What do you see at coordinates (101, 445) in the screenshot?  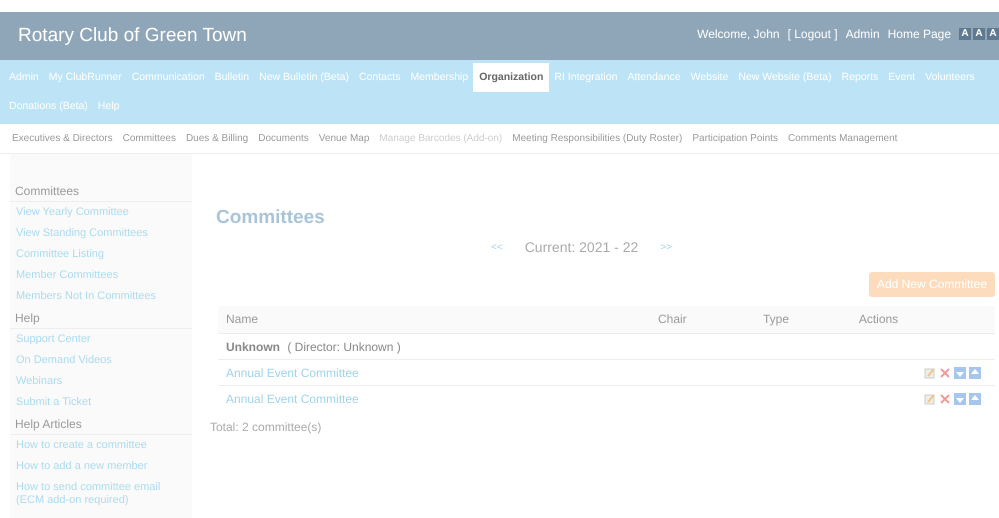 I see `sidebar-link: How to create a committee` at bounding box center [101, 445].